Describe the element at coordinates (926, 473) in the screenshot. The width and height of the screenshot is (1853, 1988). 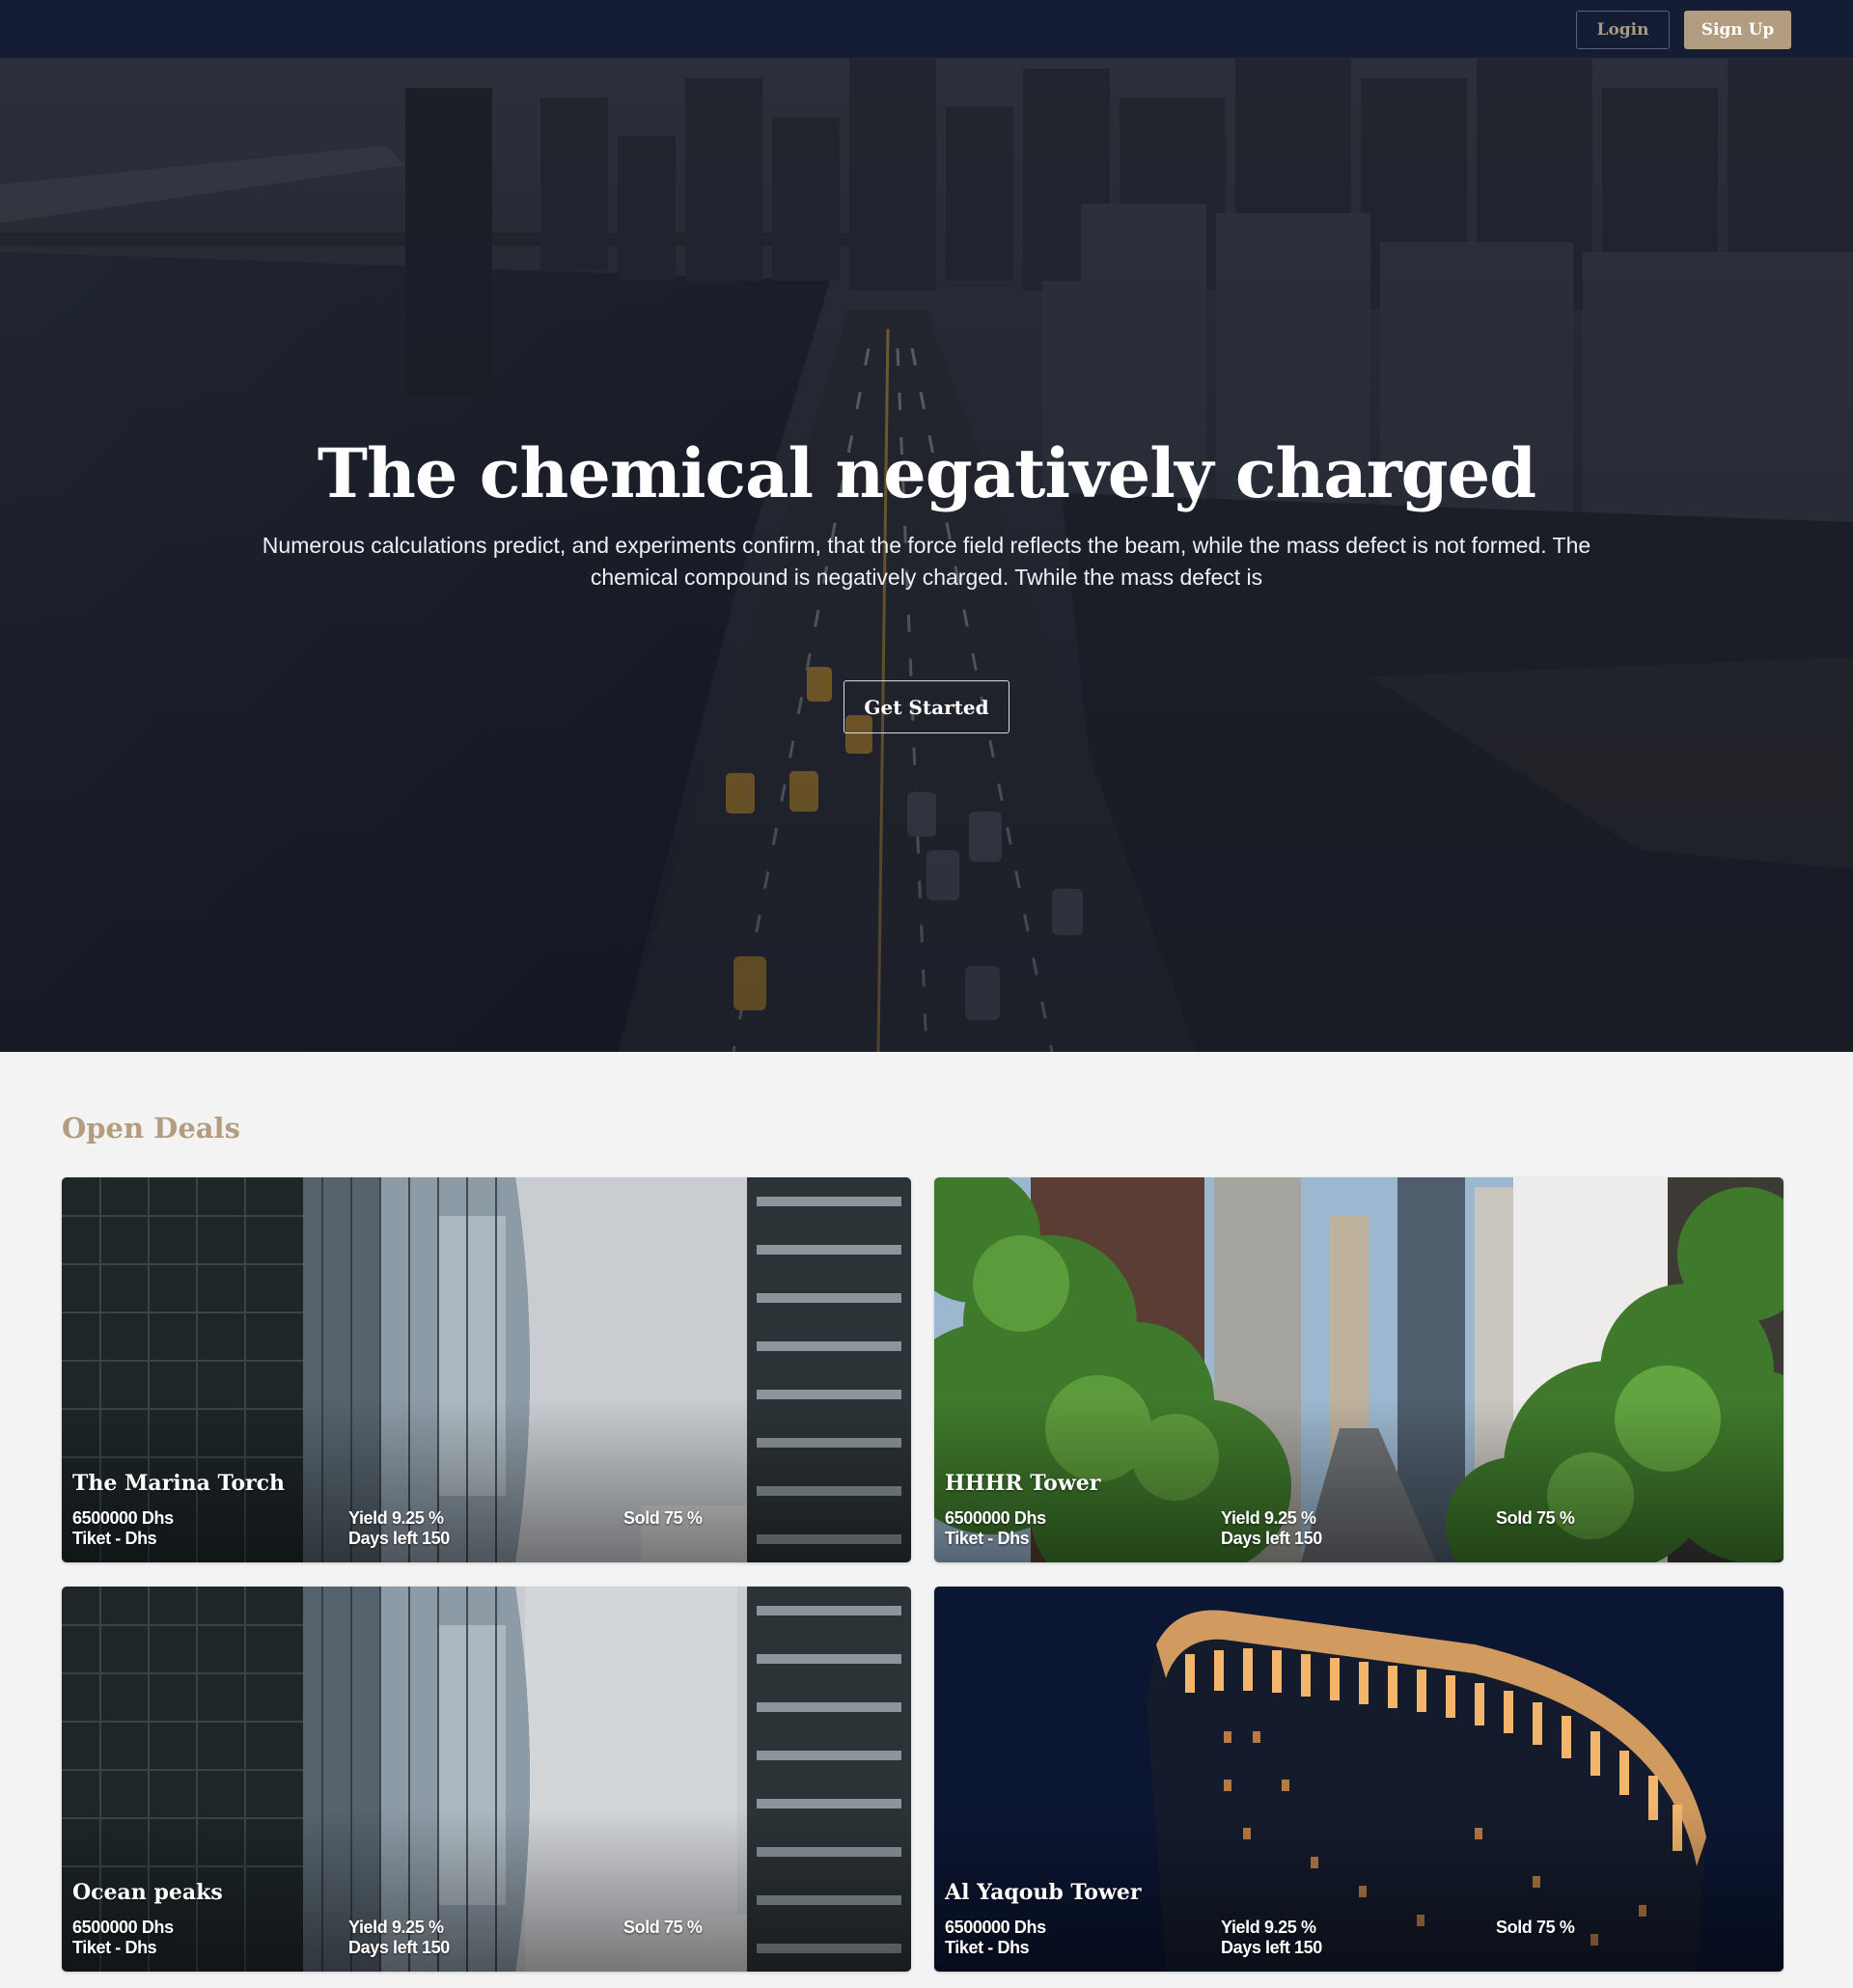
I see `hero-title: The chemical negatively charged` at that location.